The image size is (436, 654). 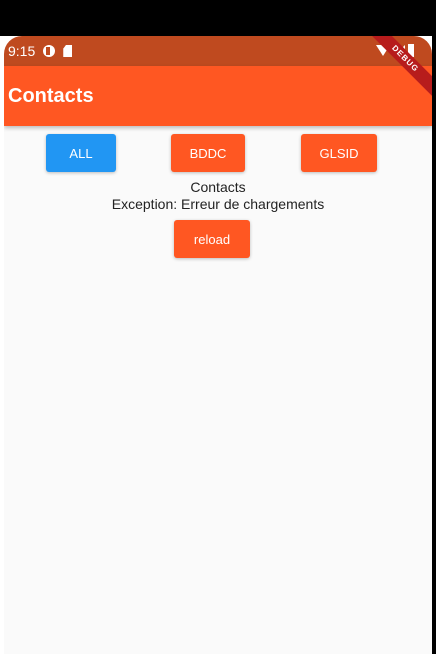 What do you see at coordinates (208, 153) in the screenshot?
I see `bddc-filter-button: BDDC` at bounding box center [208, 153].